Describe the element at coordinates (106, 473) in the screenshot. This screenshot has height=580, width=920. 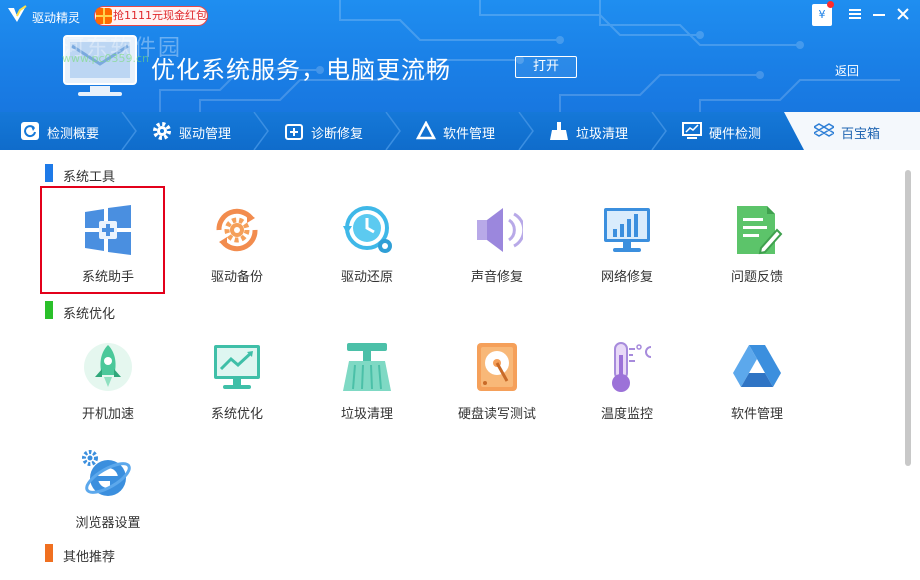
I see `ie-browser-icon` at that location.